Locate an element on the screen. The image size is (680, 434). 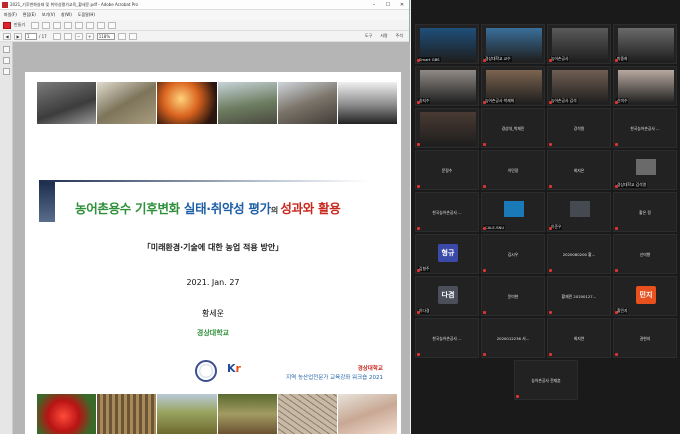
organizer-name: 경상대학교 is located at coordinates (370, 369).